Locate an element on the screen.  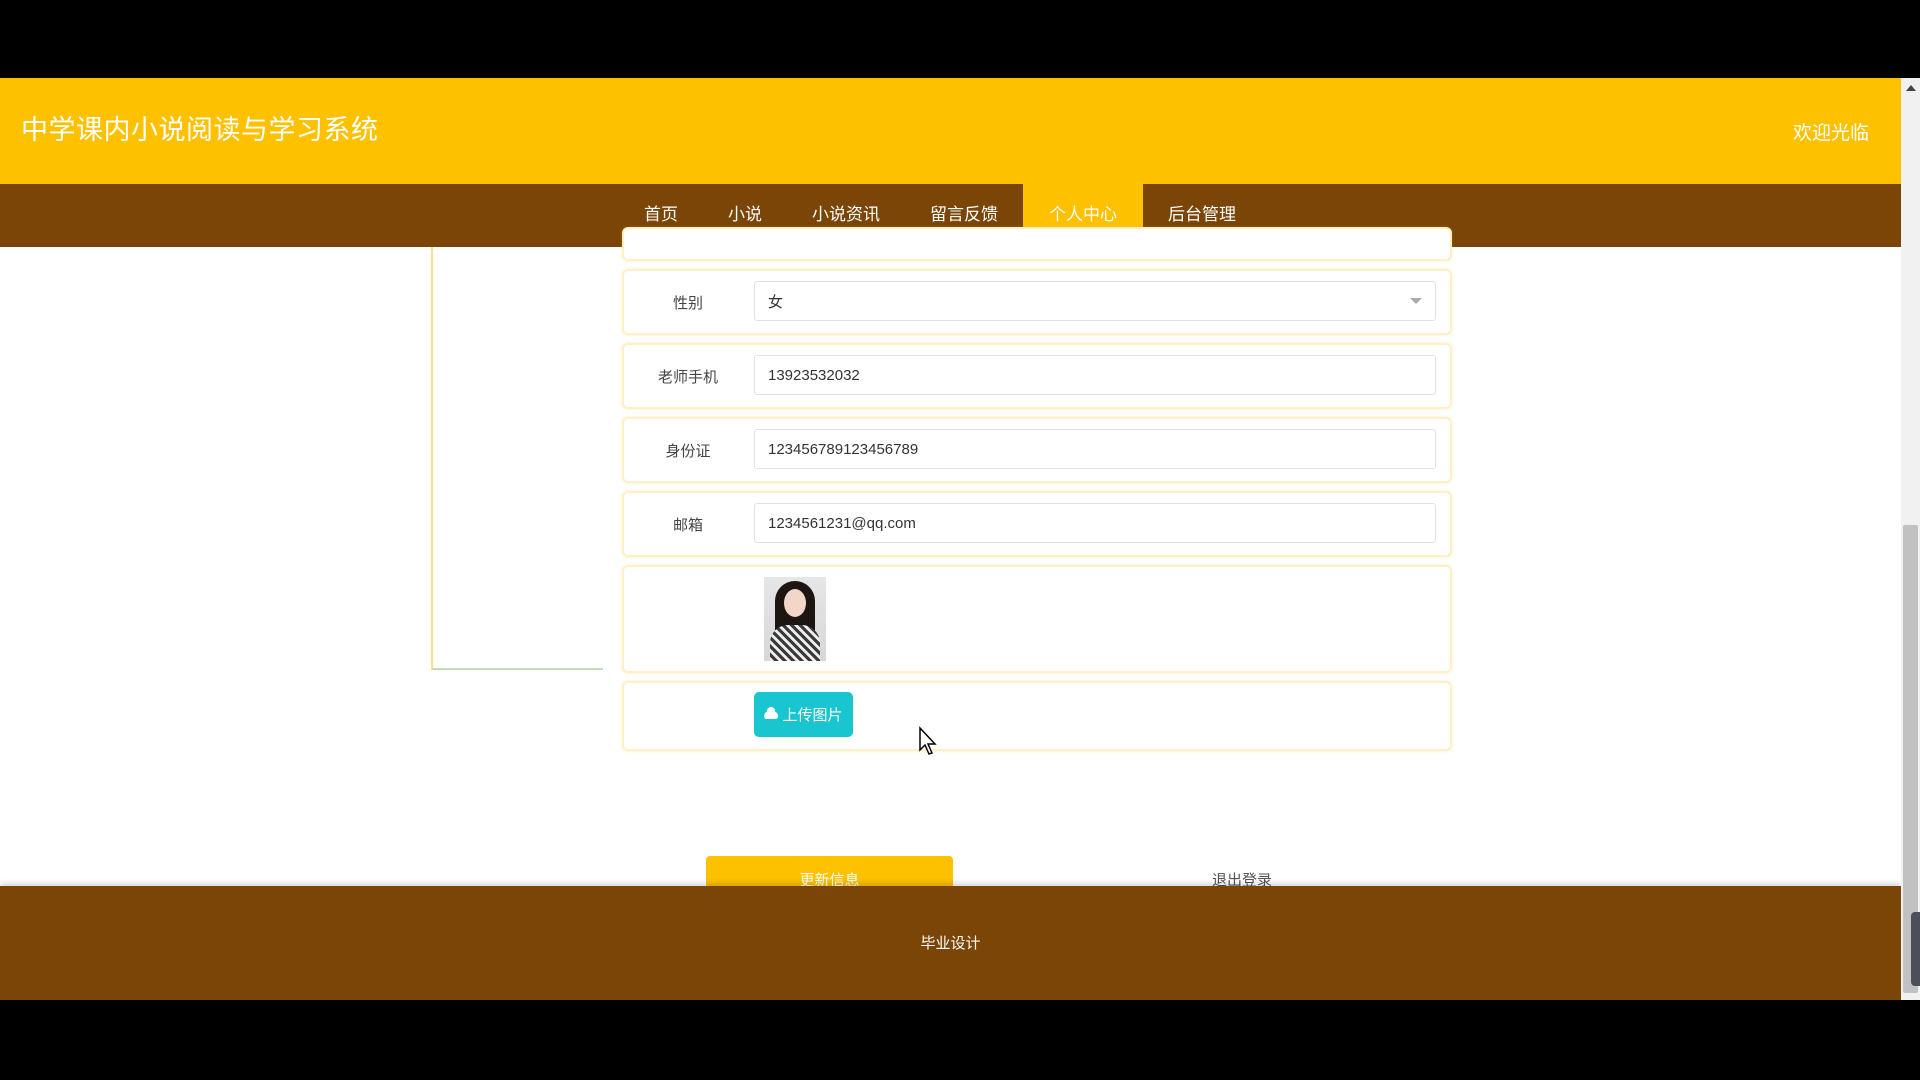
form-row-upload: 上传图片 is located at coordinates (1037, 716).